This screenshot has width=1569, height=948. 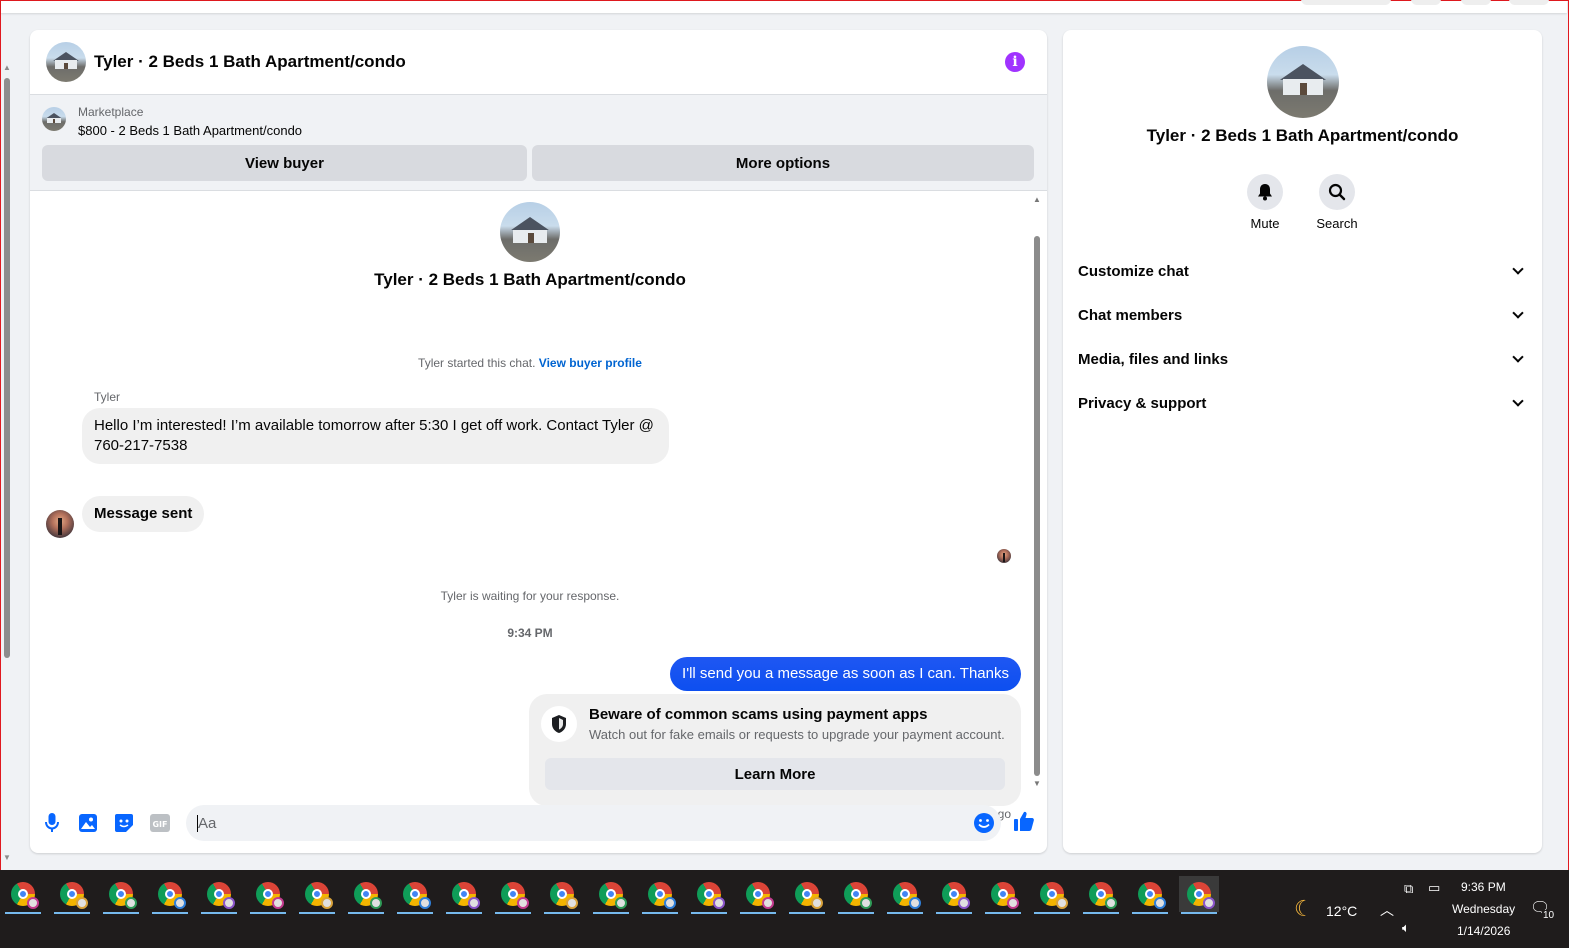 What do you see at coordinates (1483, 909) in the screenshot?
I see `clock-day: Wednesday` at bounding box center [1483, 909].